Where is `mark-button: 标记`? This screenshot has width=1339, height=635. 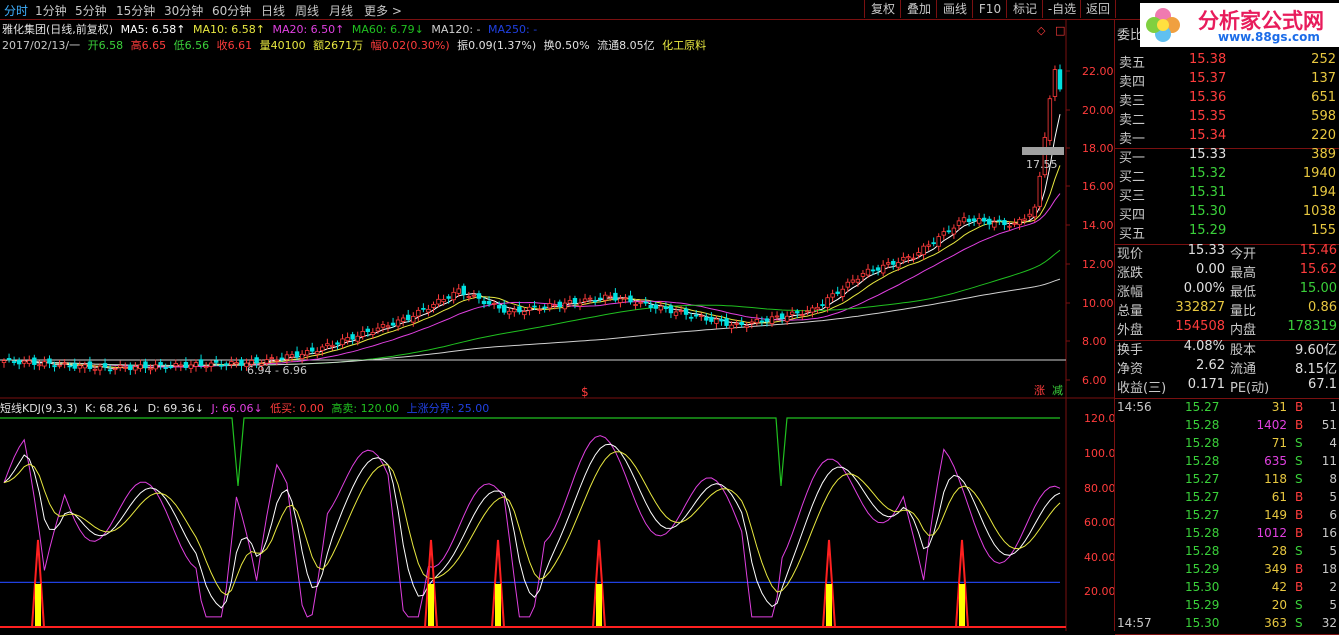
mark-button: 标记 is located at coordinates (1024, 9).